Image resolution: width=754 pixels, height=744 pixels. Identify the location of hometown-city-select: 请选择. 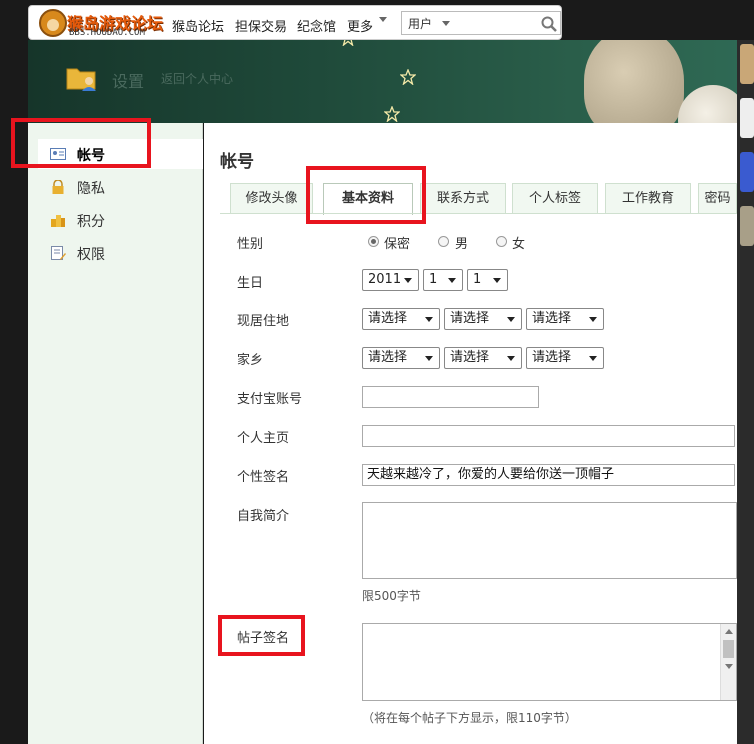
(483, 358).